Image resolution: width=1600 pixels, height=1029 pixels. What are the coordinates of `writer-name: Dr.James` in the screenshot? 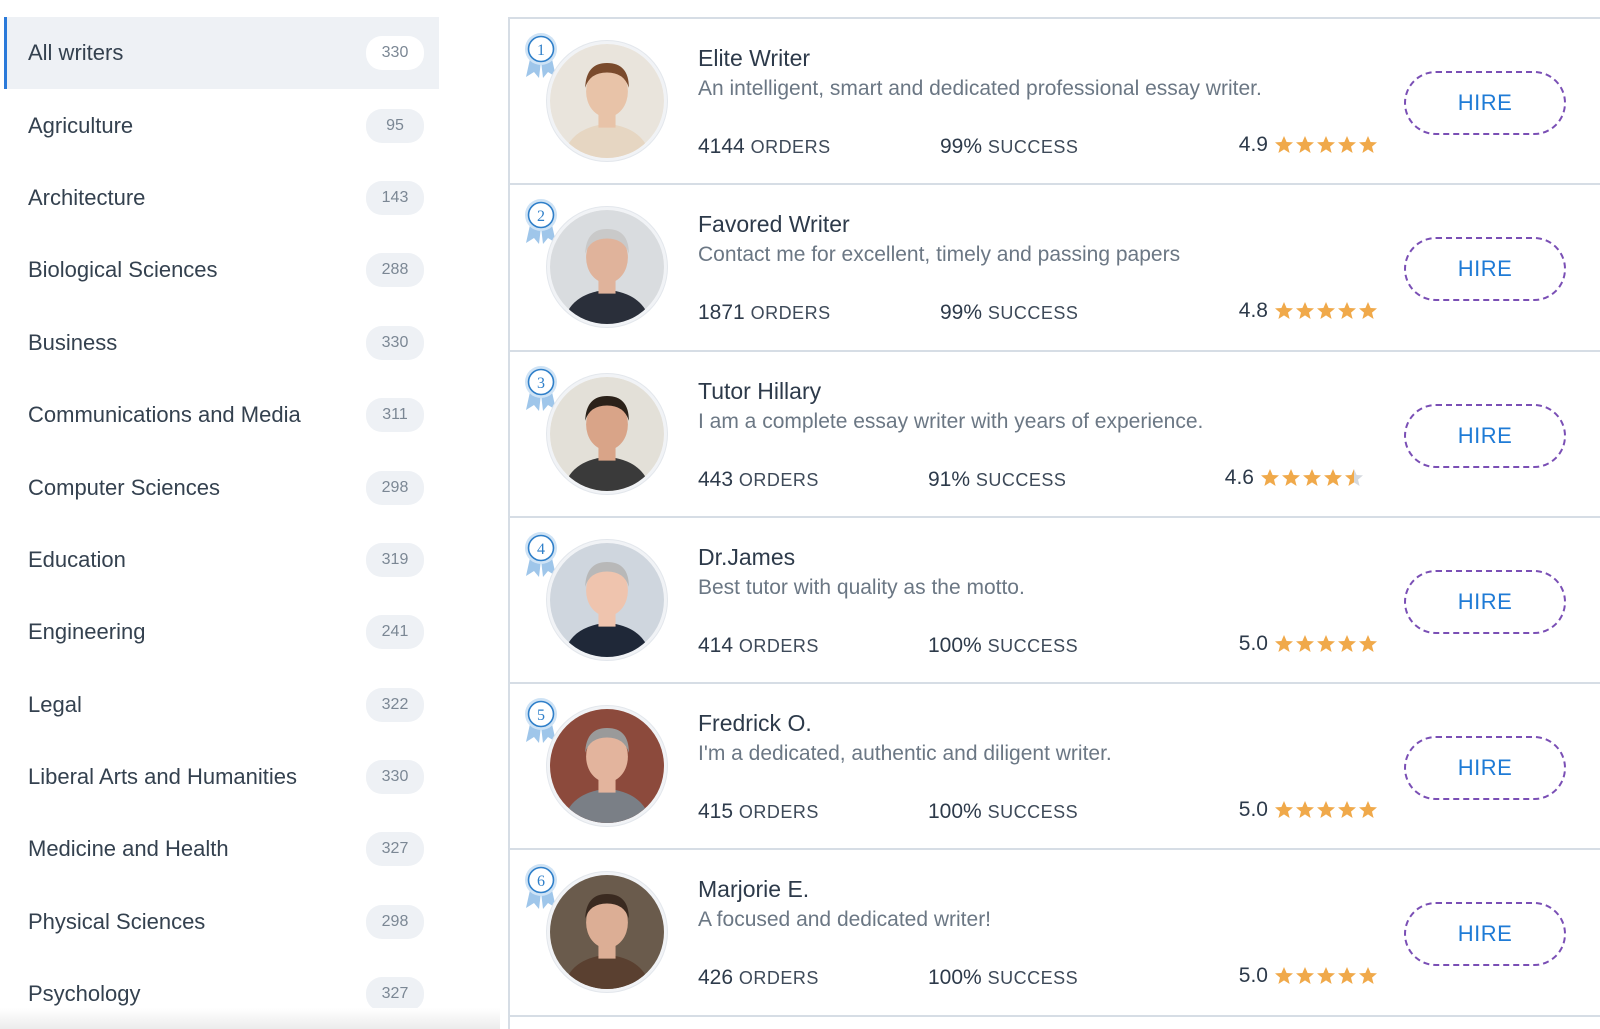 It's located at (746, 557).